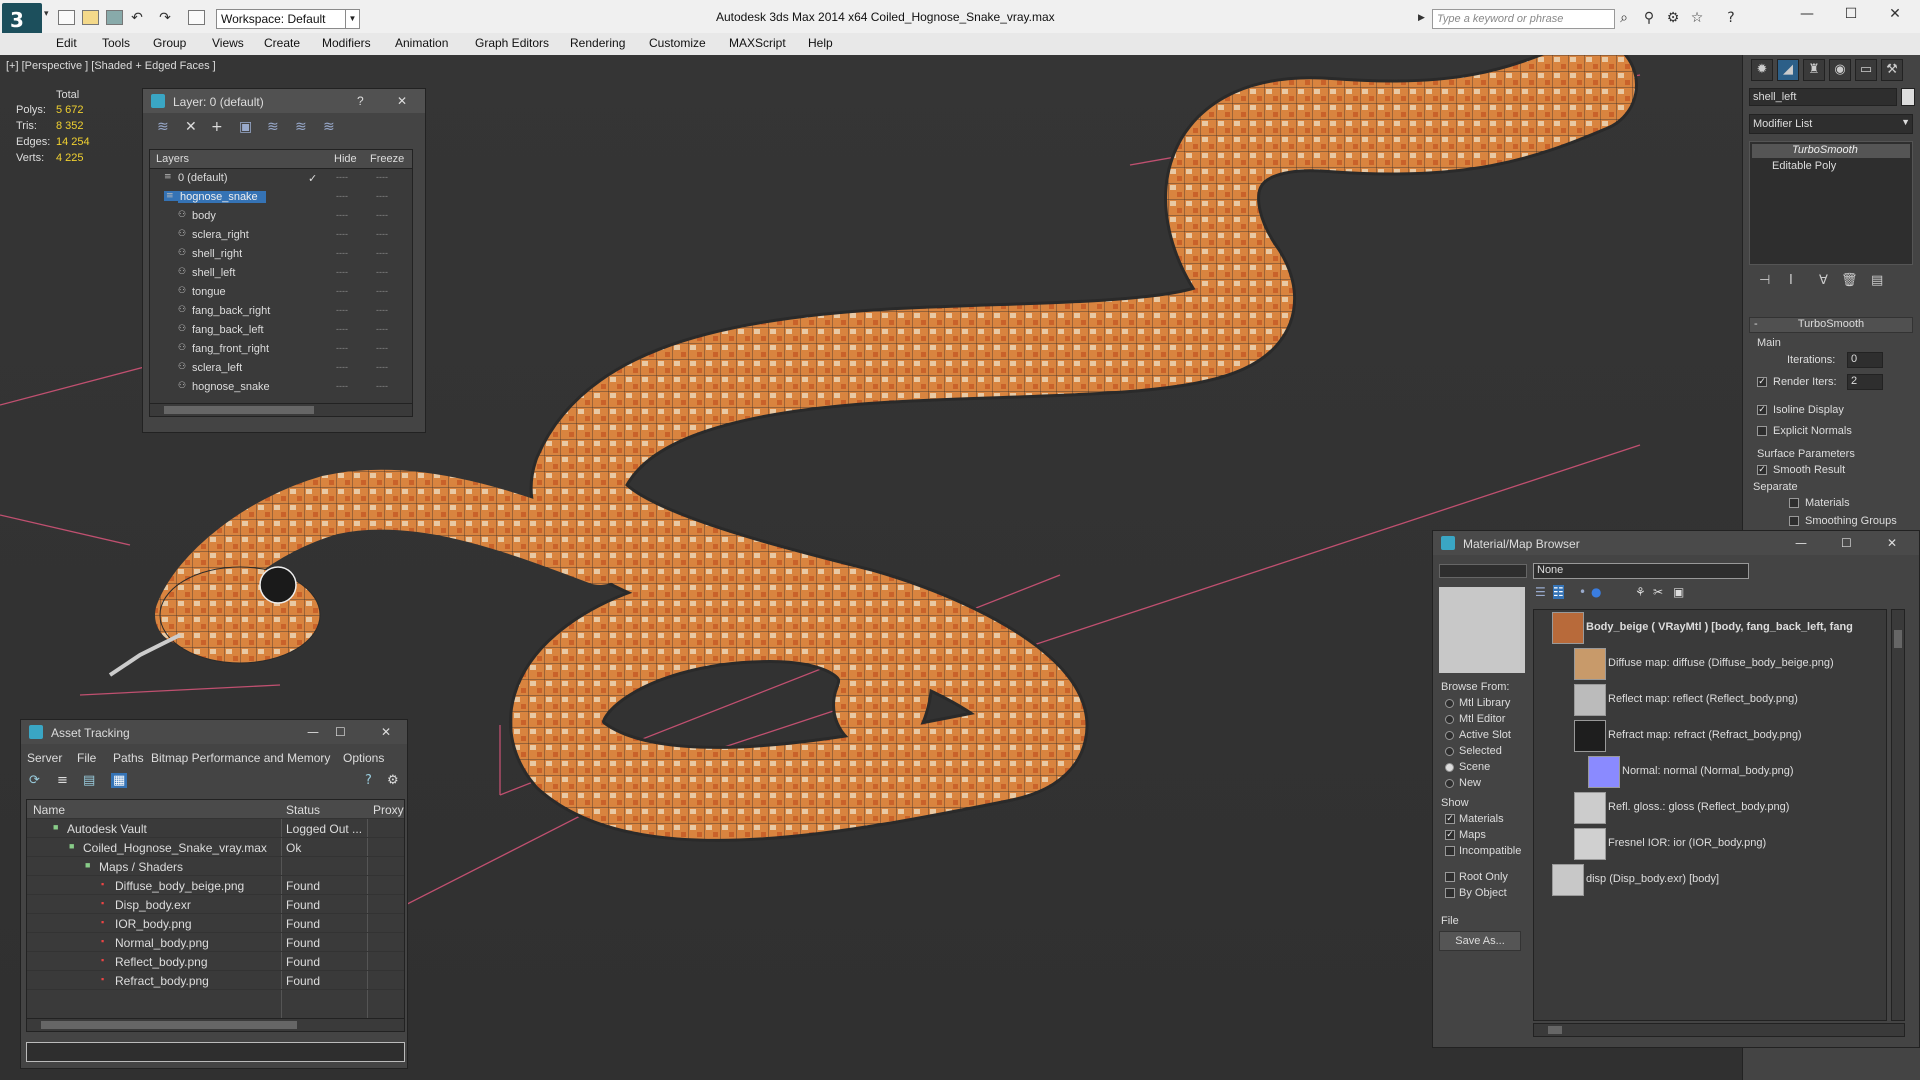  What do you see at coordinates (312, 178) in the screenshot?
I see `current-layer-check-icon: ✓` at bounding box center [312, 178].